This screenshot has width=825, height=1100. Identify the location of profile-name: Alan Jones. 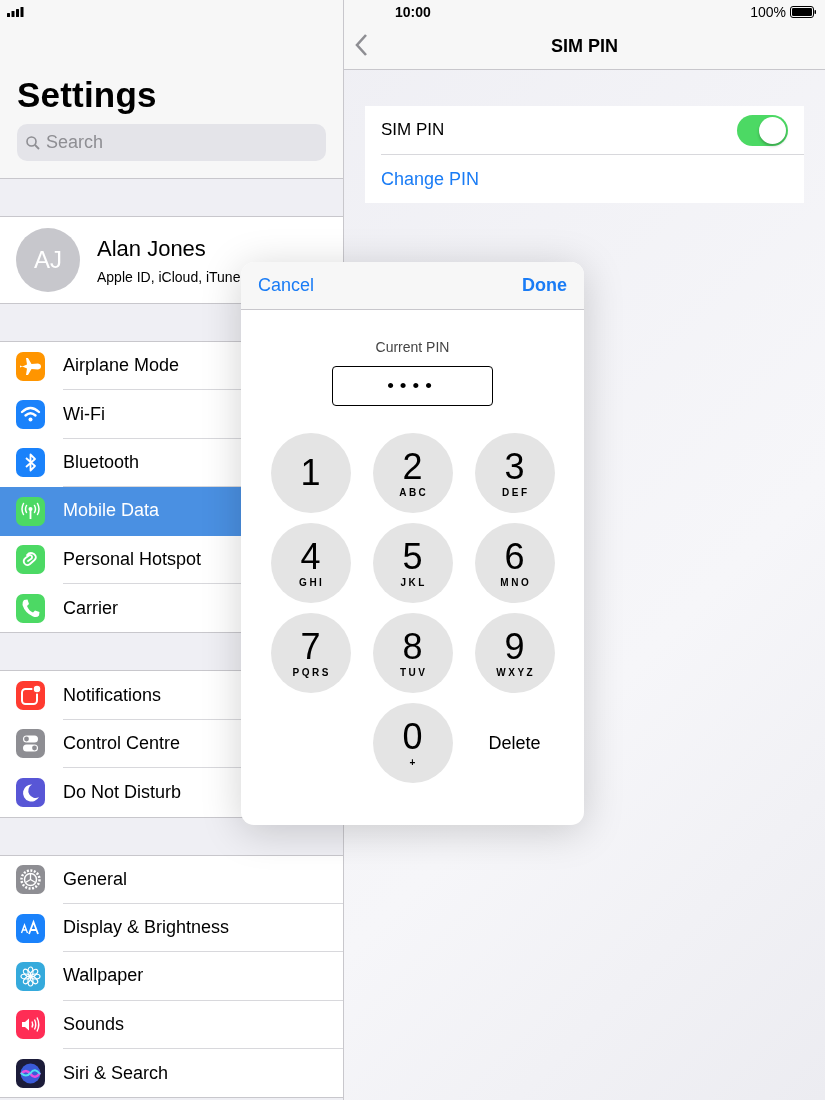
(152, 248).